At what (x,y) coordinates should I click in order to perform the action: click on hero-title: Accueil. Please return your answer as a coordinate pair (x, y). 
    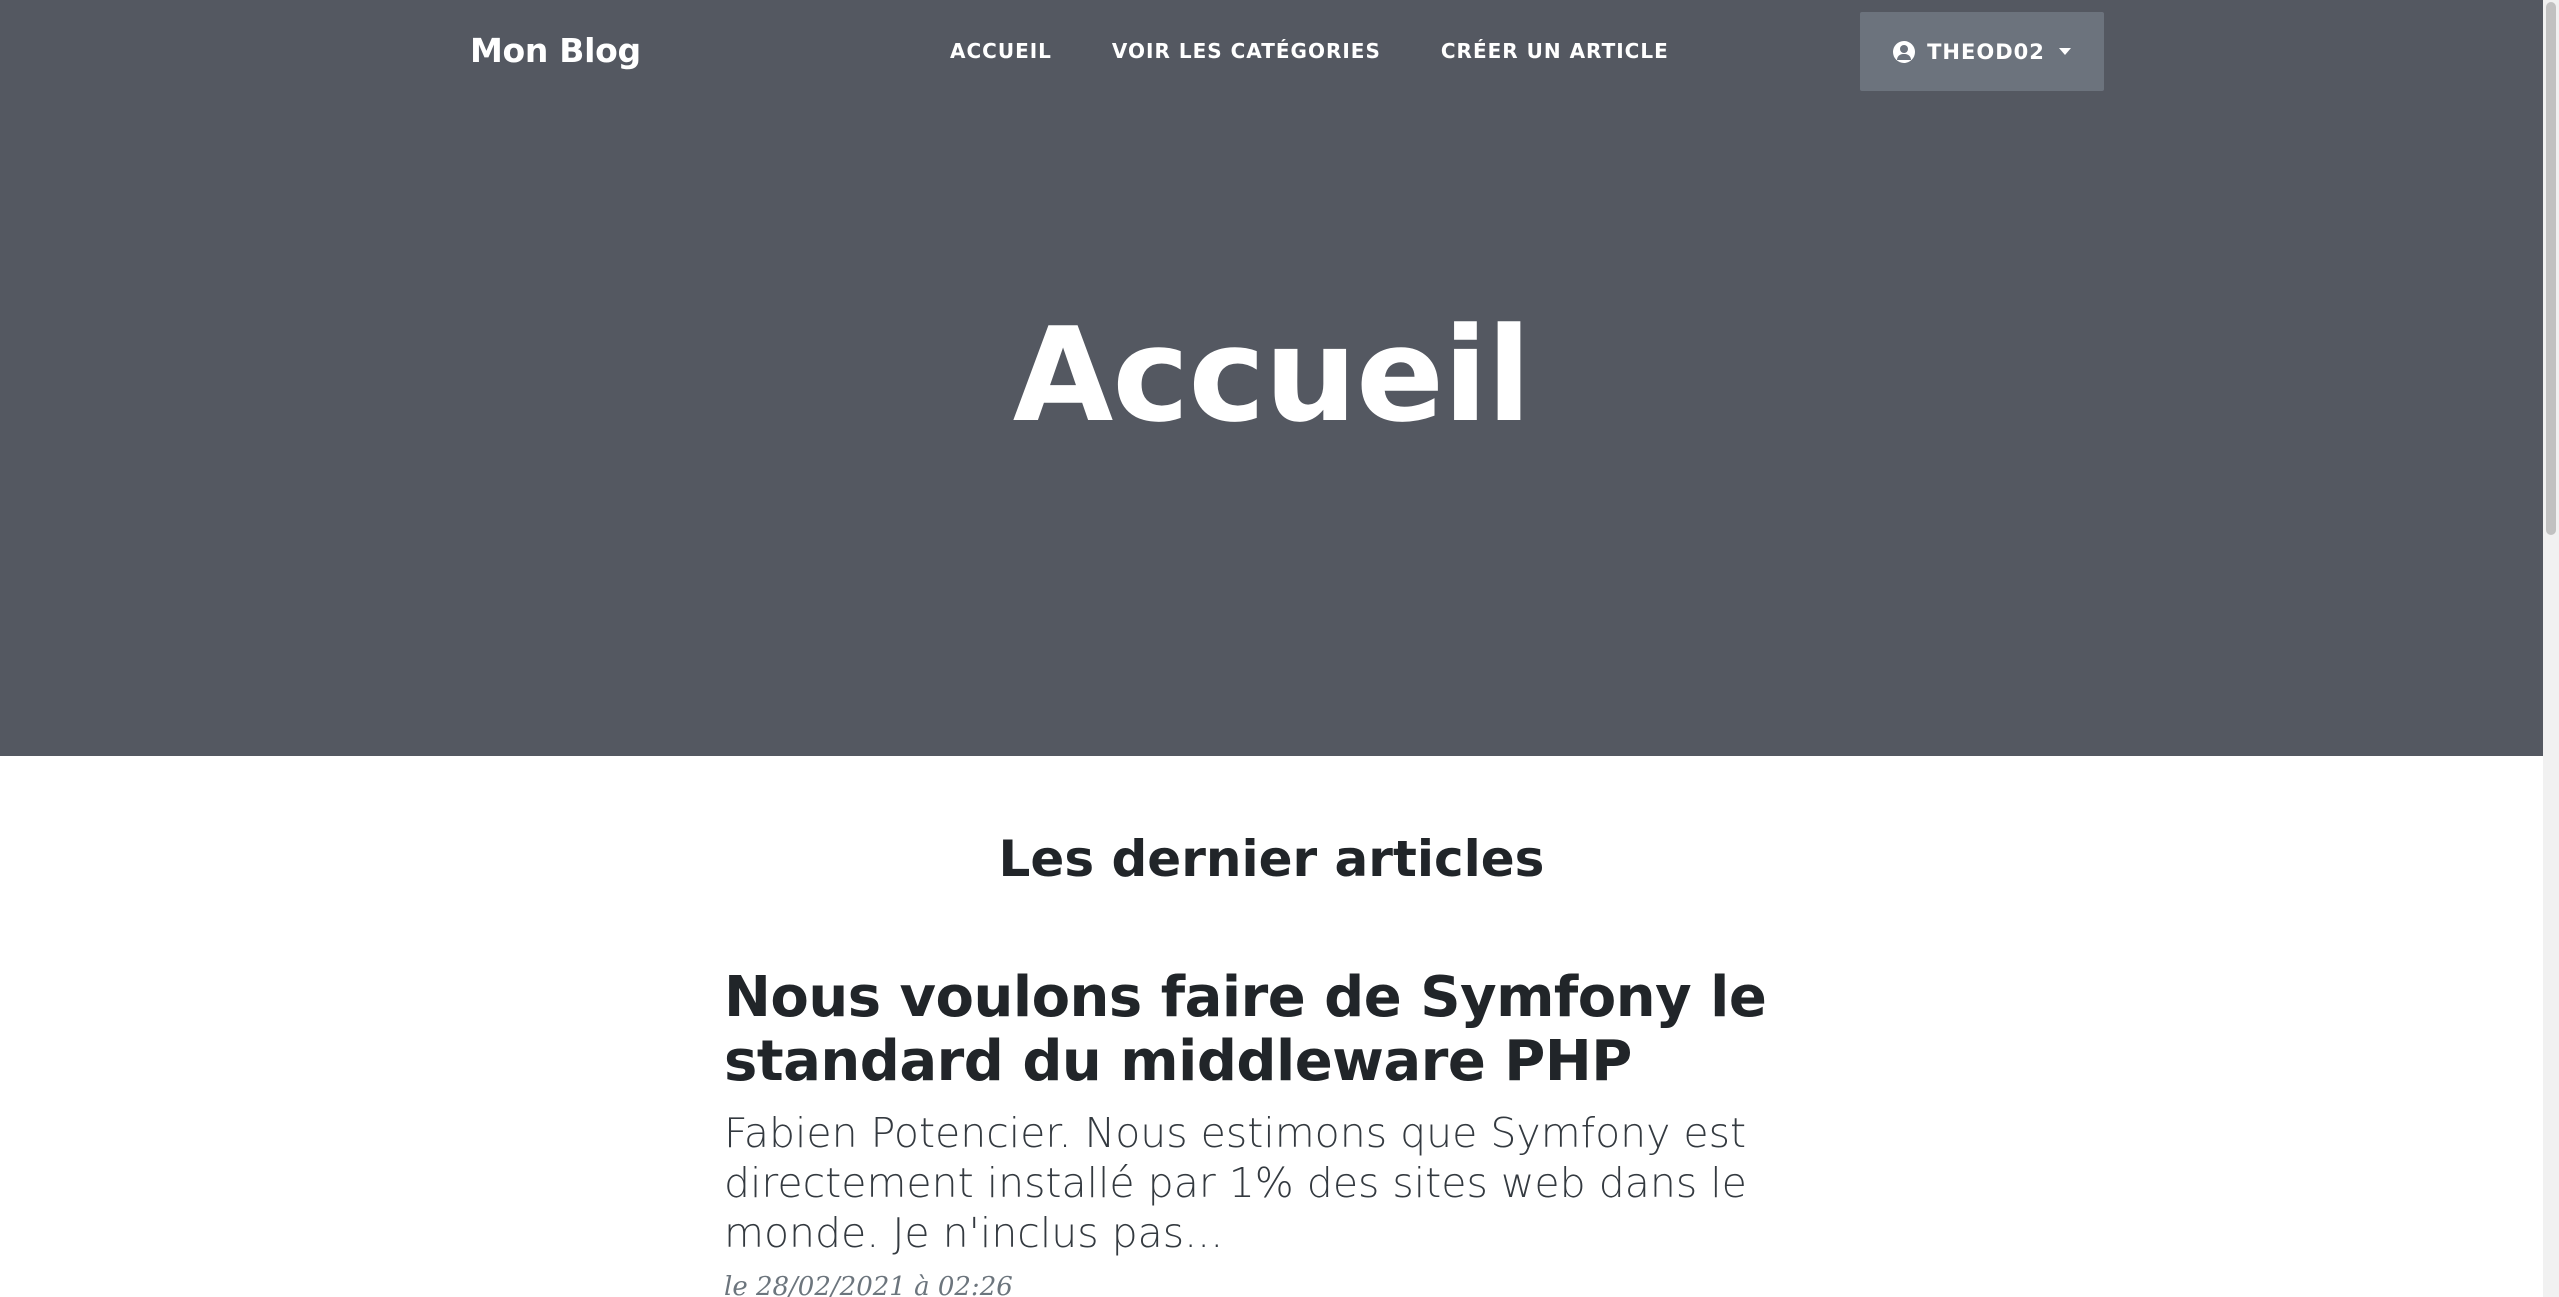
    Looking at the image, I should click on (1272, 375).